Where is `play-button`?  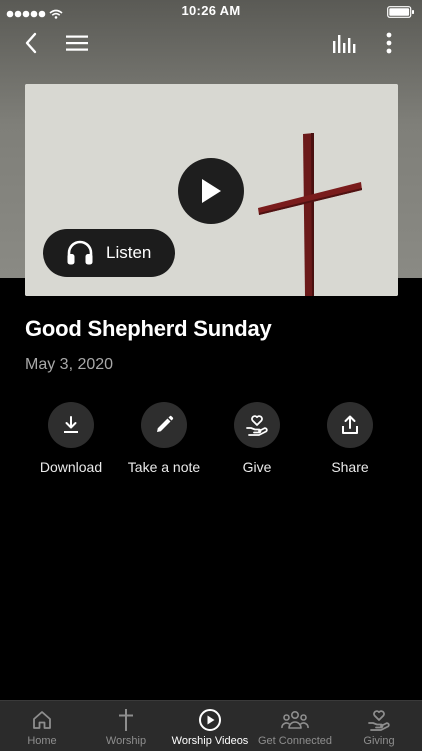 play-button is located at coordinates (211, 191).